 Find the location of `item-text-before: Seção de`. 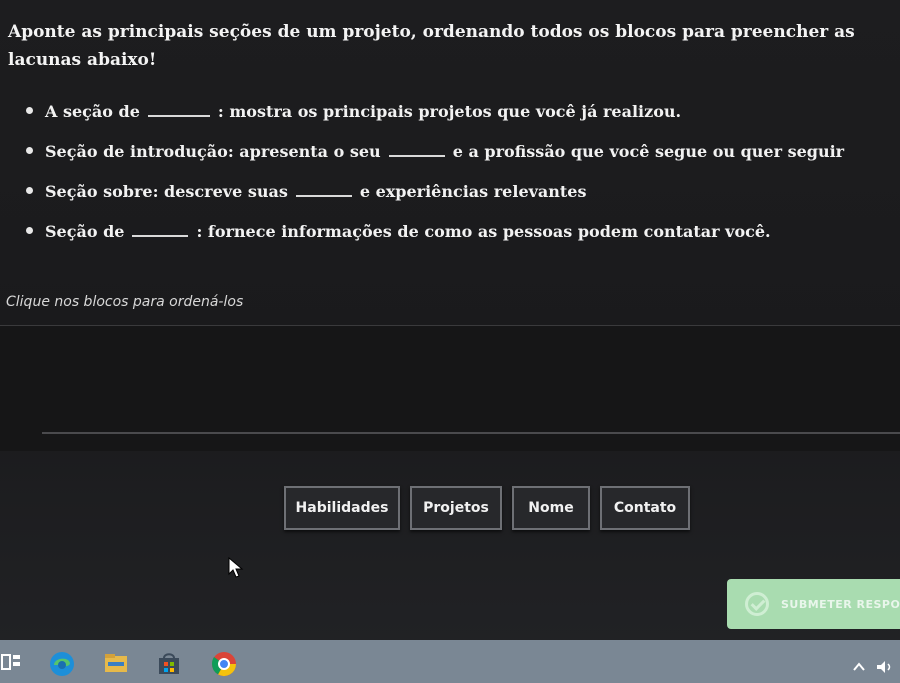

item-text-before: Seção de is located at coordinates (85, 231).